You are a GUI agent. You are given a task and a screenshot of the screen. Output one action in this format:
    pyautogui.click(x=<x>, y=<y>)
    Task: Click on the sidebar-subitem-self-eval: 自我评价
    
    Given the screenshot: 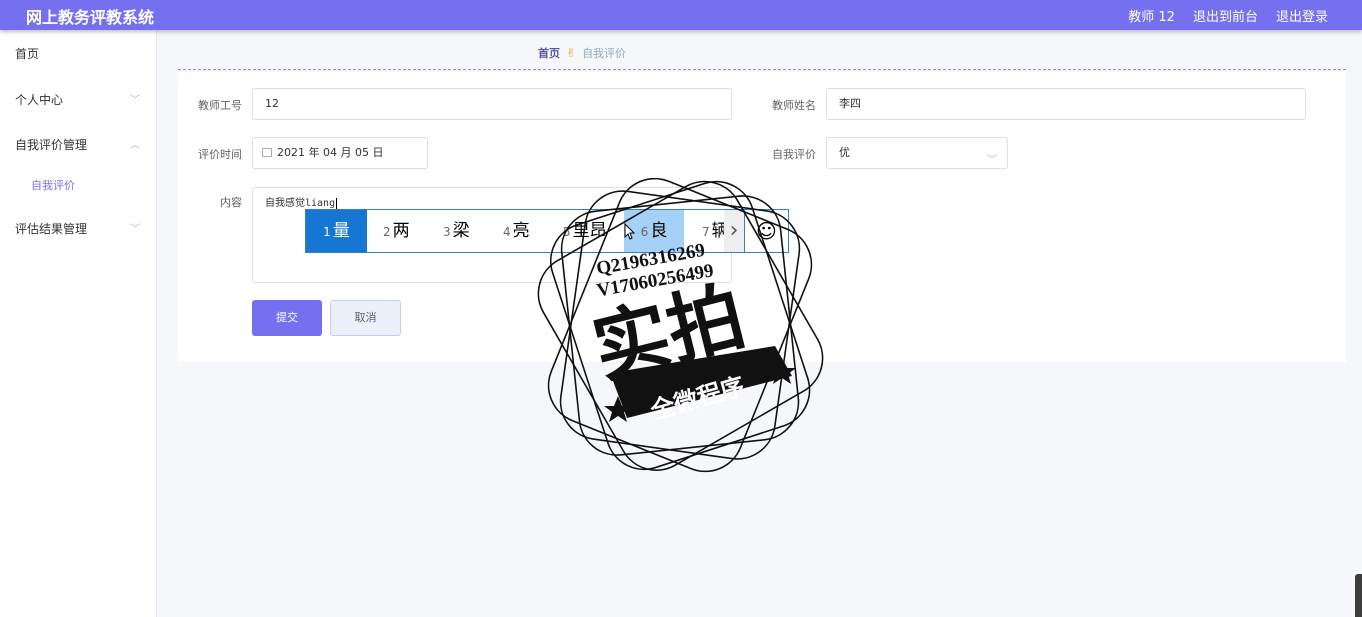 What is the action you would take?
    pyautogui.click(x=53, y=185)
    